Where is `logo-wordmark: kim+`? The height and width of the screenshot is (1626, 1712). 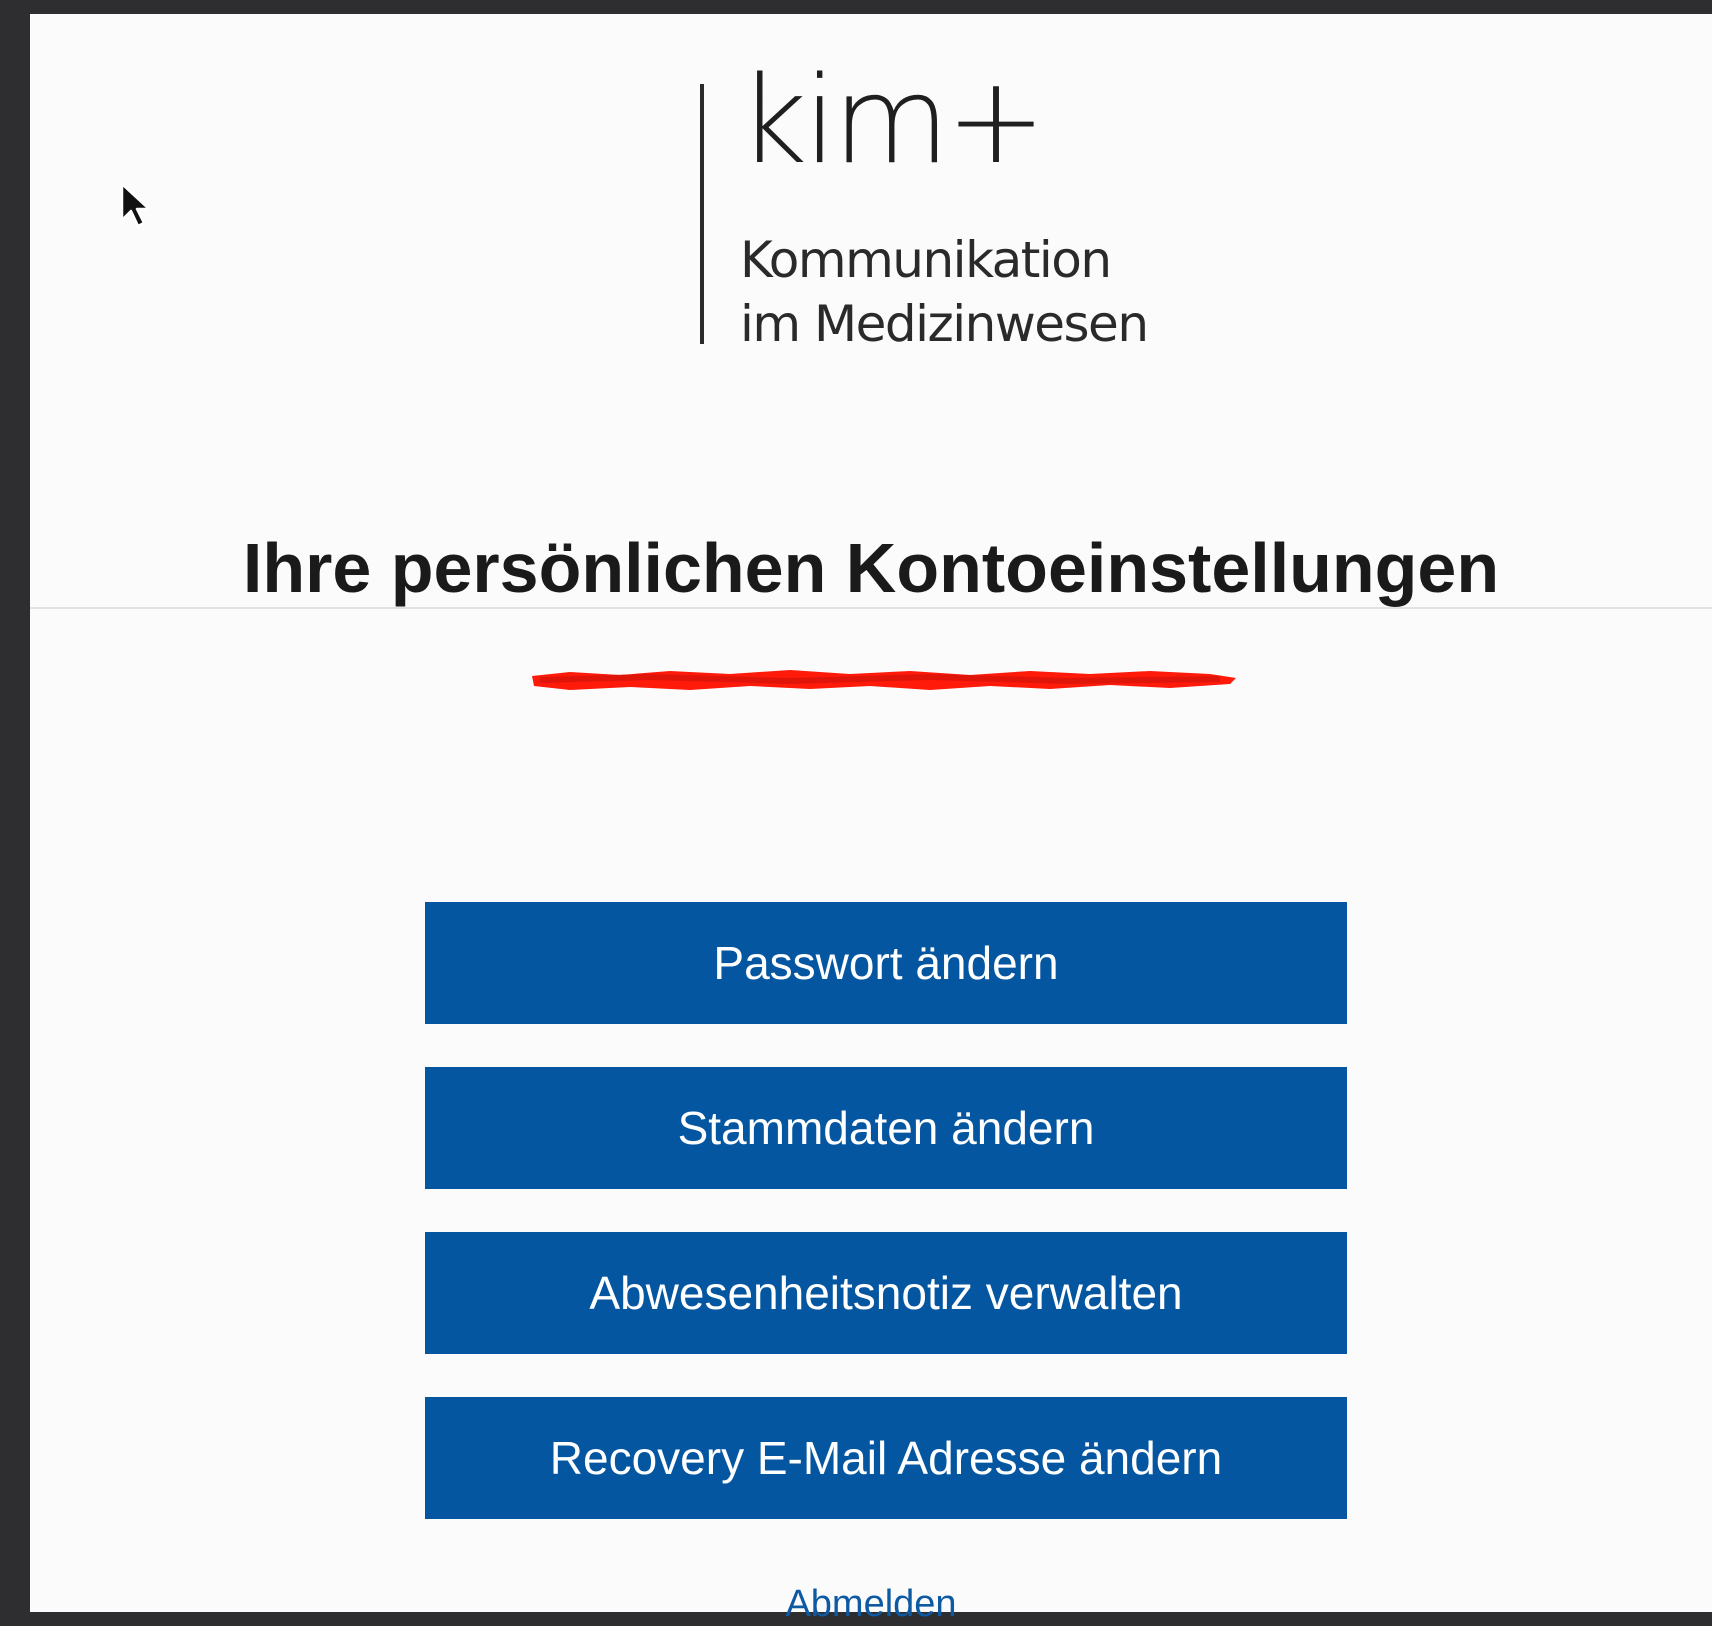 logo-wordmark: kim+ is located at coordinates (892, 121).